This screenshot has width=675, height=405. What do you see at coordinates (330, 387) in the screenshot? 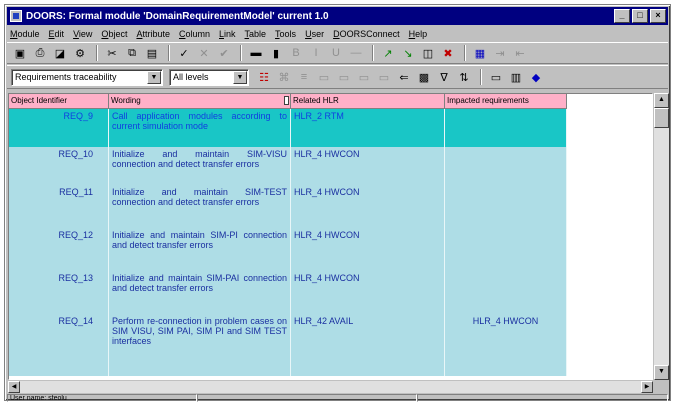
I see `horizontal-scrollbar: ◀ ▶` at bounding box center [330, 387].